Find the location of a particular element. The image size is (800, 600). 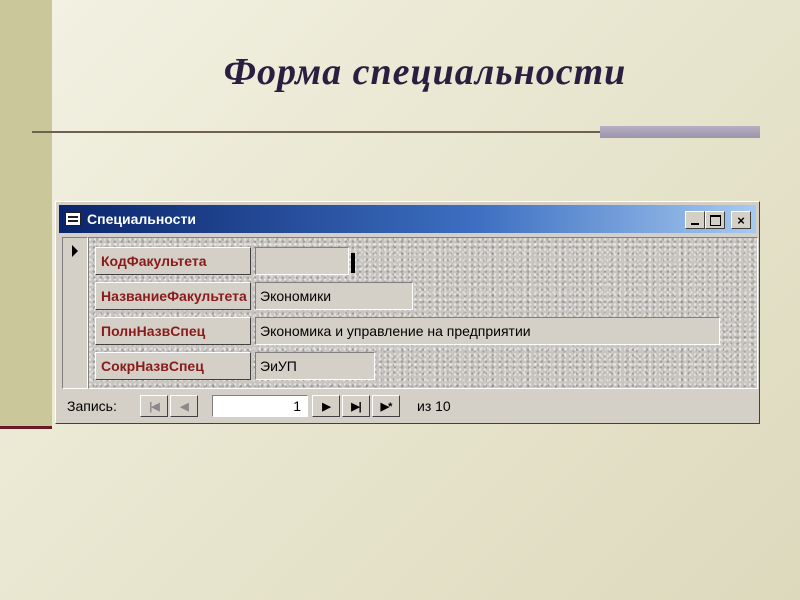

next-record-button: ▶ is located at coordinates (326, 406).